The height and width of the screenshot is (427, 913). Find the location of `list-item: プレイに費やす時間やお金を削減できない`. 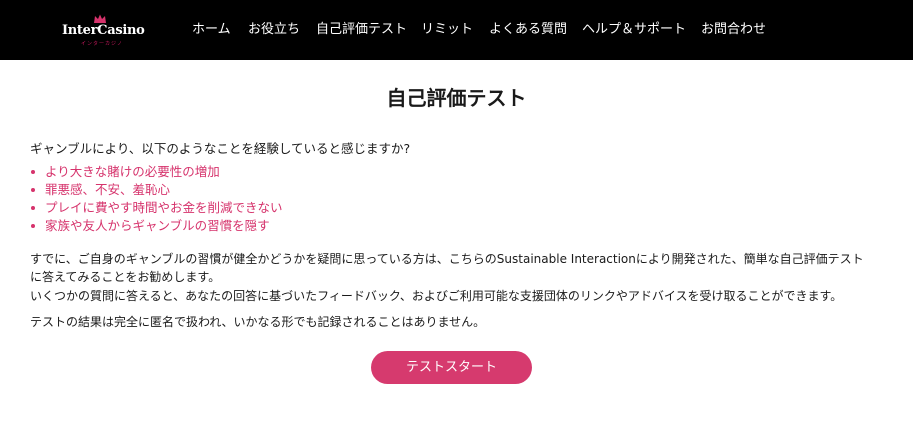

list-item: プレイに費やす時間やお金を削減できない is located at coordinates (280, 208).